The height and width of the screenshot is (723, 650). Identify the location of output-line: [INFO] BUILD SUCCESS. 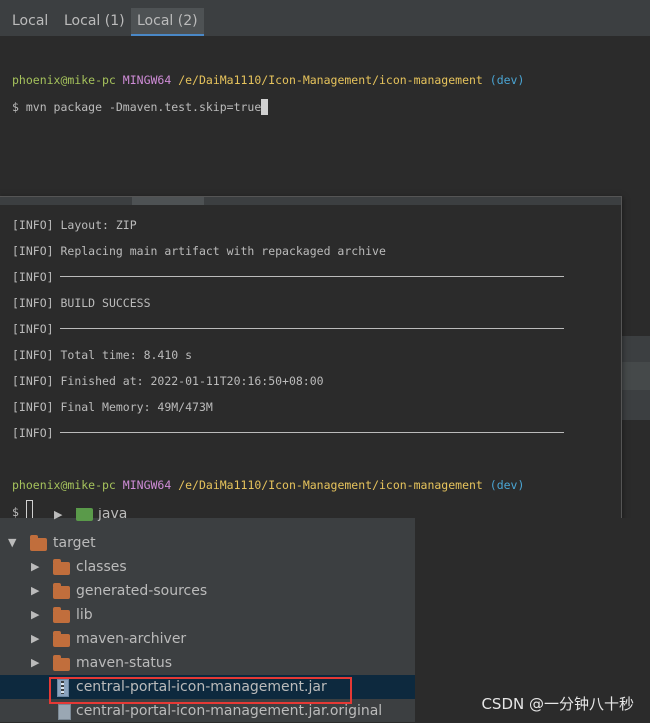
(81, 303).